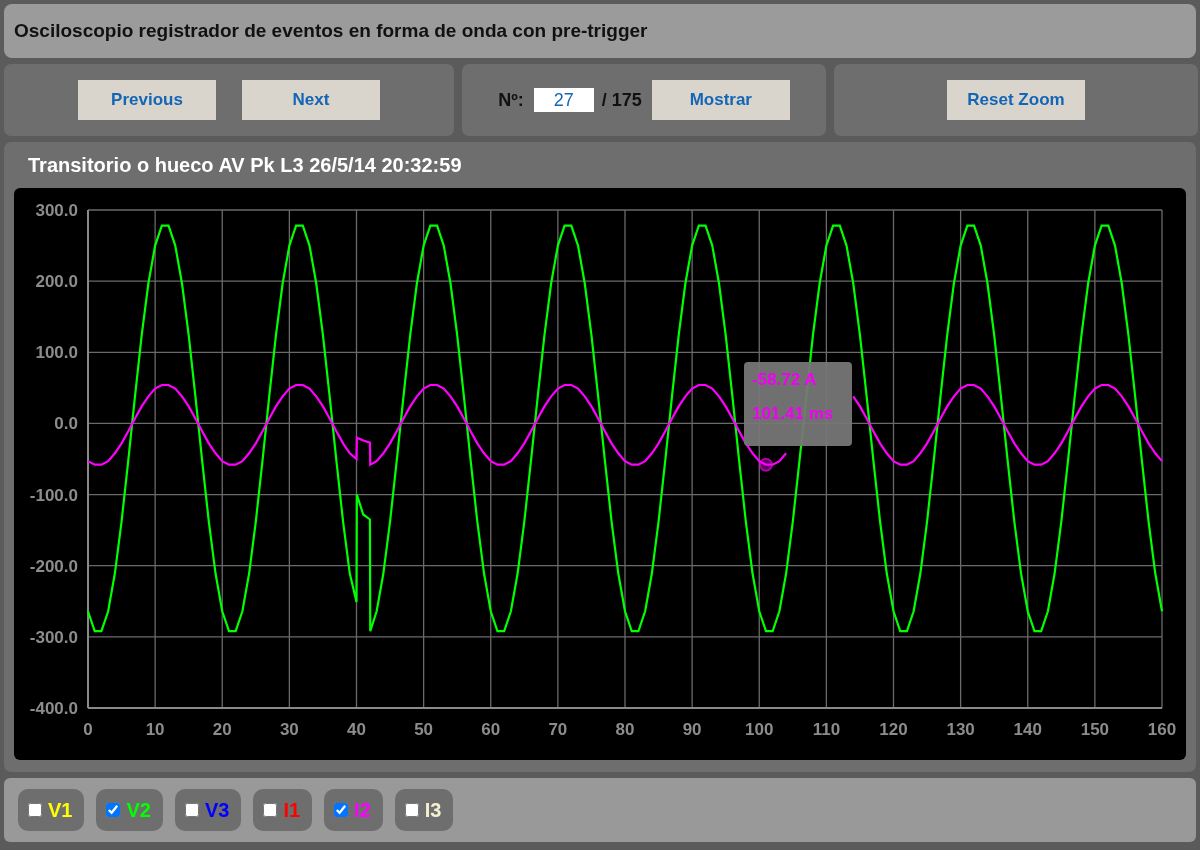  I want to click on page-title: Osciloscopio registrador de eventos en forma de onda con pre-trigger, so click(331, 31).